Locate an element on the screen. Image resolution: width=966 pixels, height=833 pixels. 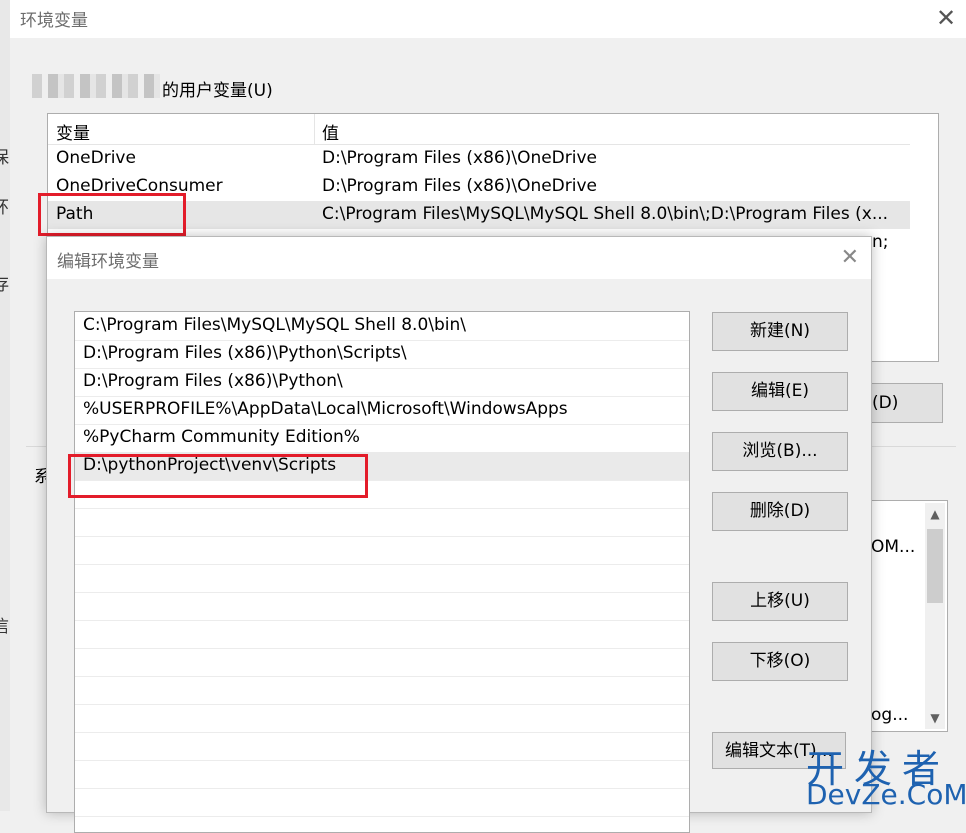
left-fragment: 信 is located at coordinates (4, 624).